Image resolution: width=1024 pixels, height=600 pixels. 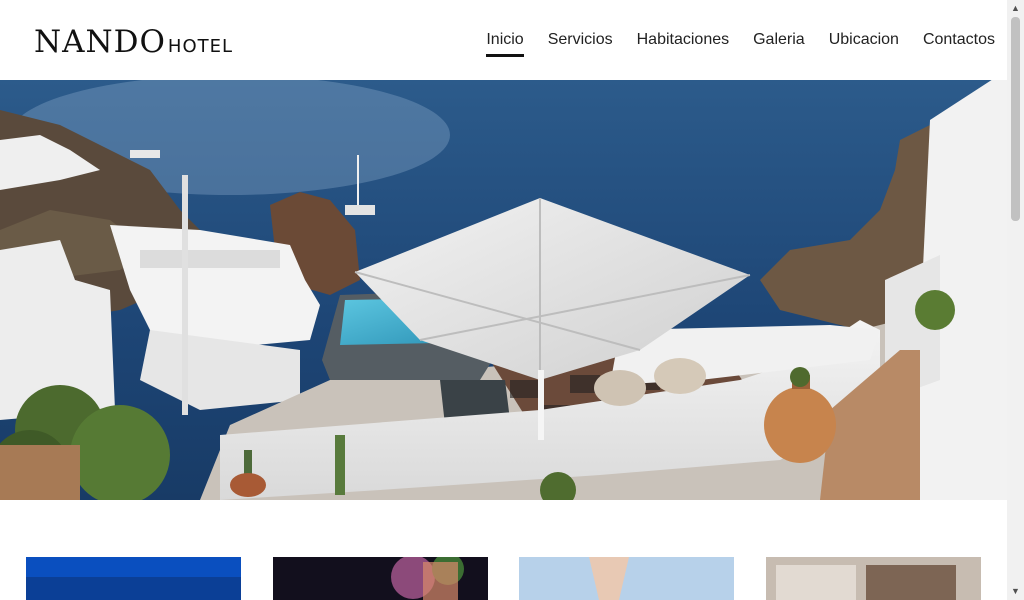 I want to click on feature-cards, so click(x=503, y=578).